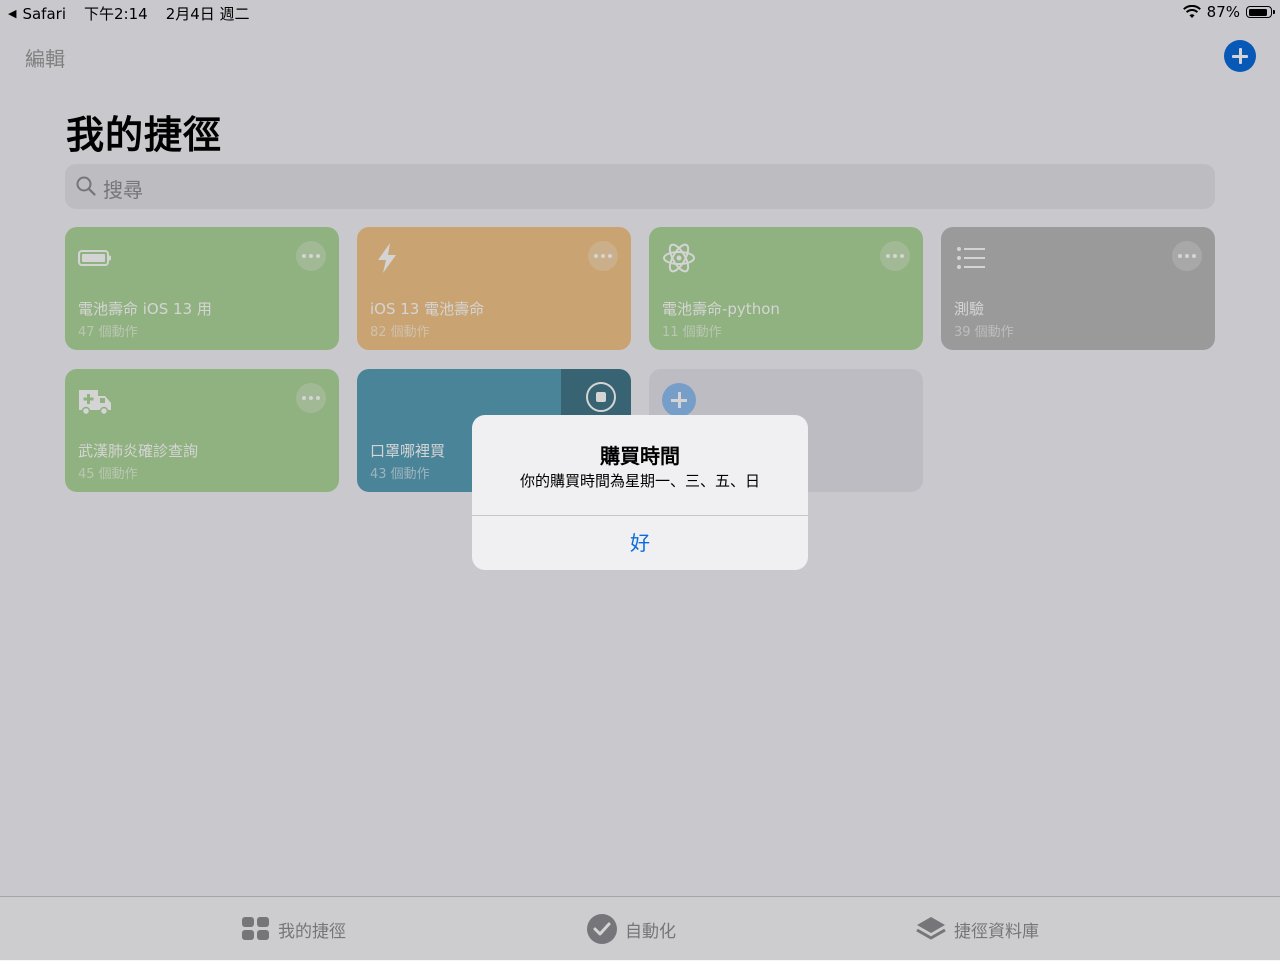 This screenshot has height=961, width=1280. I want to click on alert-ok-button: 好, so click(640, 543).